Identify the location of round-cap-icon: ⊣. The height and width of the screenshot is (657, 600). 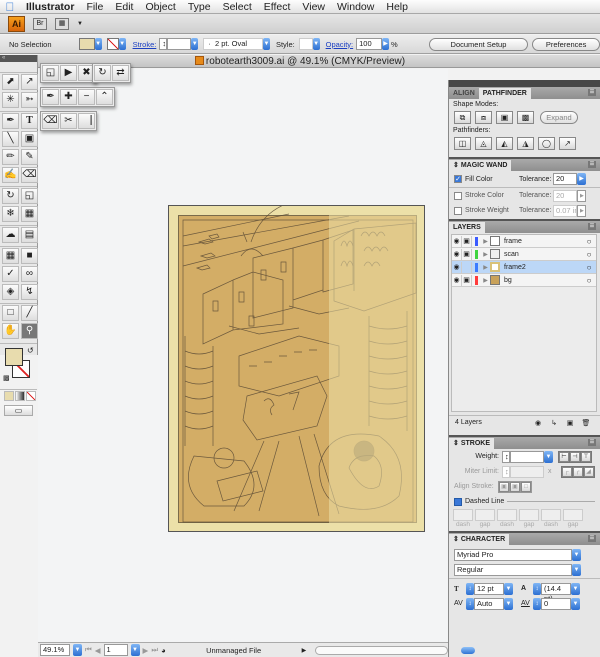
(575, 456).